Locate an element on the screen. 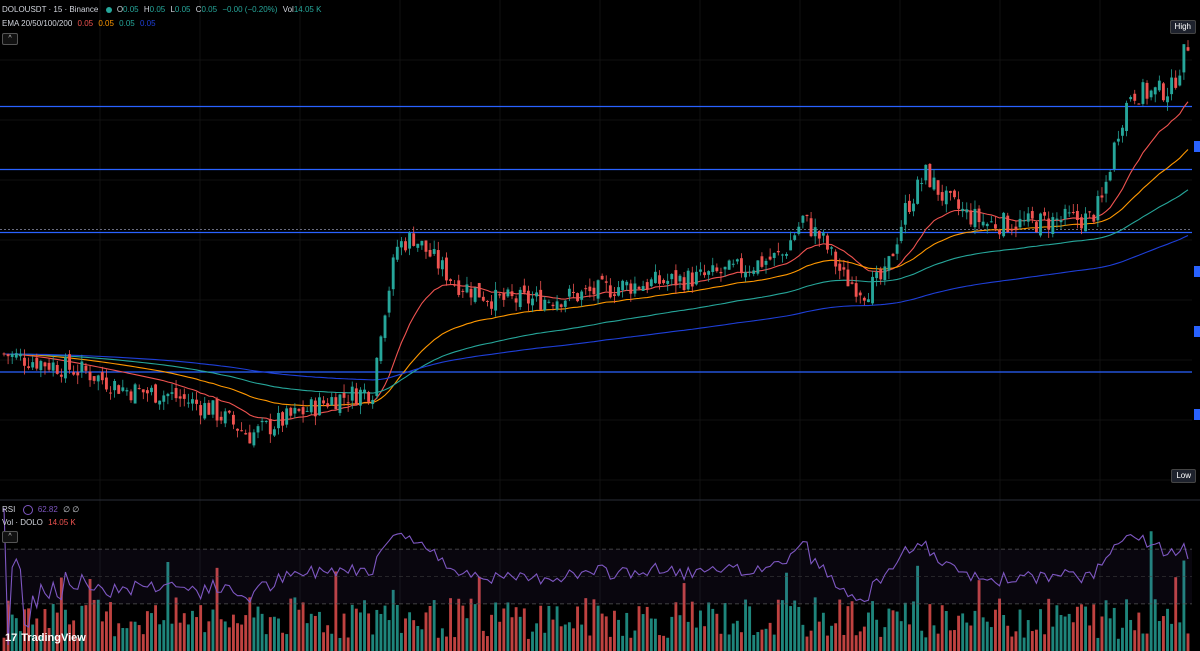  rsi-settings-icon is located at coordinates (27, 510).